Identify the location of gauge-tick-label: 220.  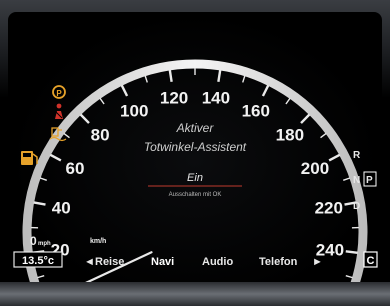
(329, 207).